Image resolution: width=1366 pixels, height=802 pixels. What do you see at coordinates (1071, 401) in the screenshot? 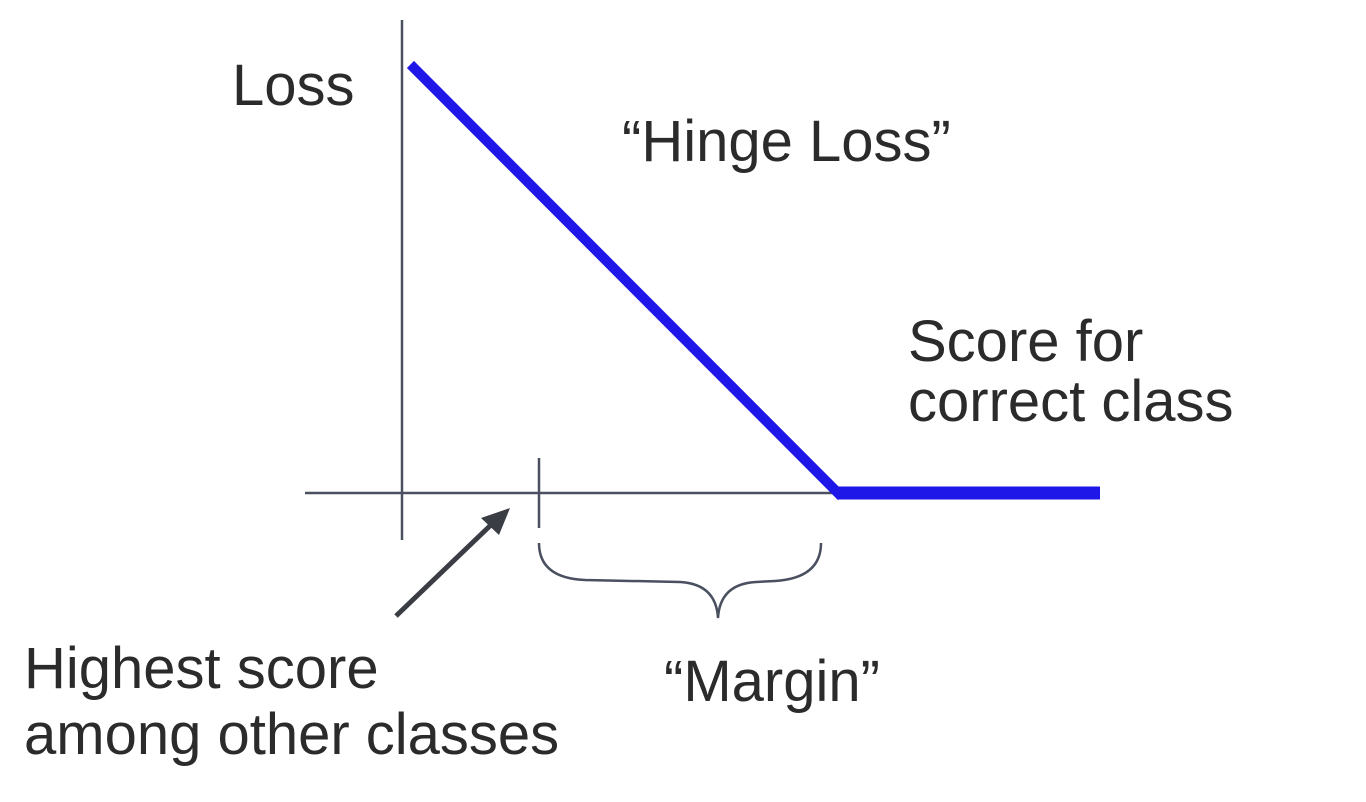
I see `x-axis-label-line-2: correct class` at bounding box center [1071, 401].